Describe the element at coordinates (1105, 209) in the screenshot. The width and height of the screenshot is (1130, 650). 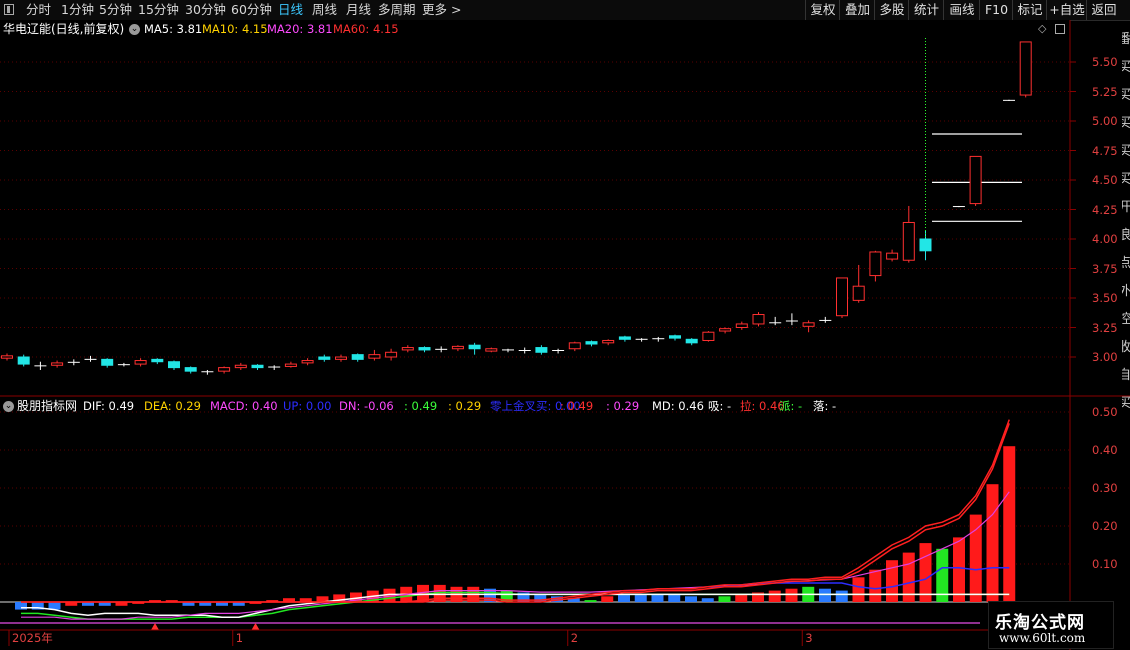
I see `price-axis-label: 4.25` at that location.